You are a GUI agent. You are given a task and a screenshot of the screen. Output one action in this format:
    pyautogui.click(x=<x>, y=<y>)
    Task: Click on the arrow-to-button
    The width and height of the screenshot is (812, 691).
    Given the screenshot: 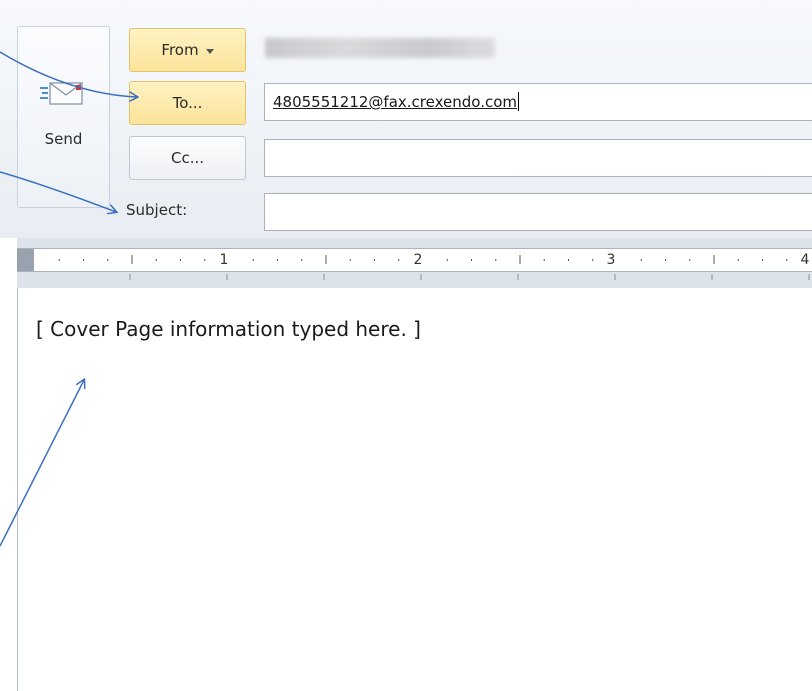 What is the action you would take?
    pyautogui.click(x=68, y=74)
    